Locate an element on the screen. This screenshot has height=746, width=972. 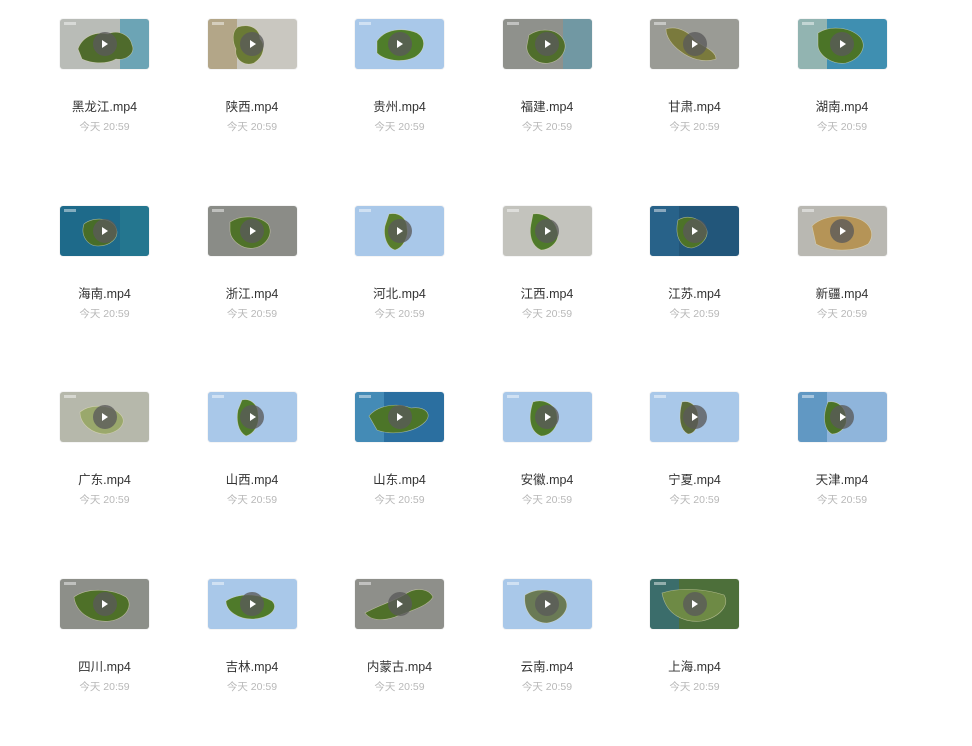
file-item: 宁夏.mp4 今天 20:59 is located at coordinates (698, 466).